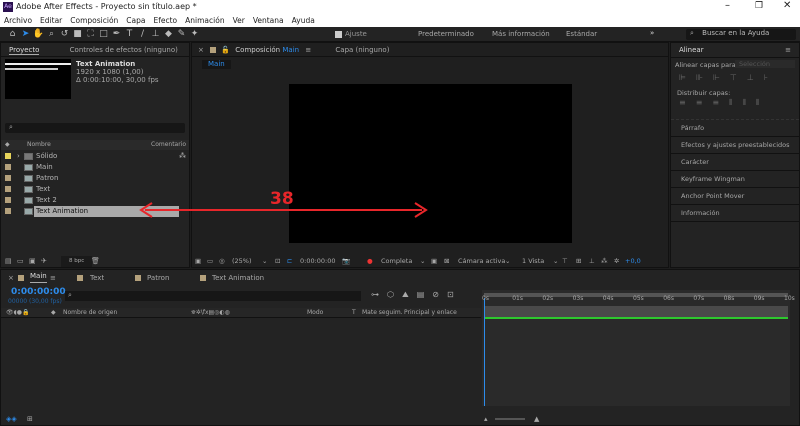  What do you see at coordinates (765, 64) in the screenshot?
I see `align-to-select: Selección` at bounding box center [765, 64].